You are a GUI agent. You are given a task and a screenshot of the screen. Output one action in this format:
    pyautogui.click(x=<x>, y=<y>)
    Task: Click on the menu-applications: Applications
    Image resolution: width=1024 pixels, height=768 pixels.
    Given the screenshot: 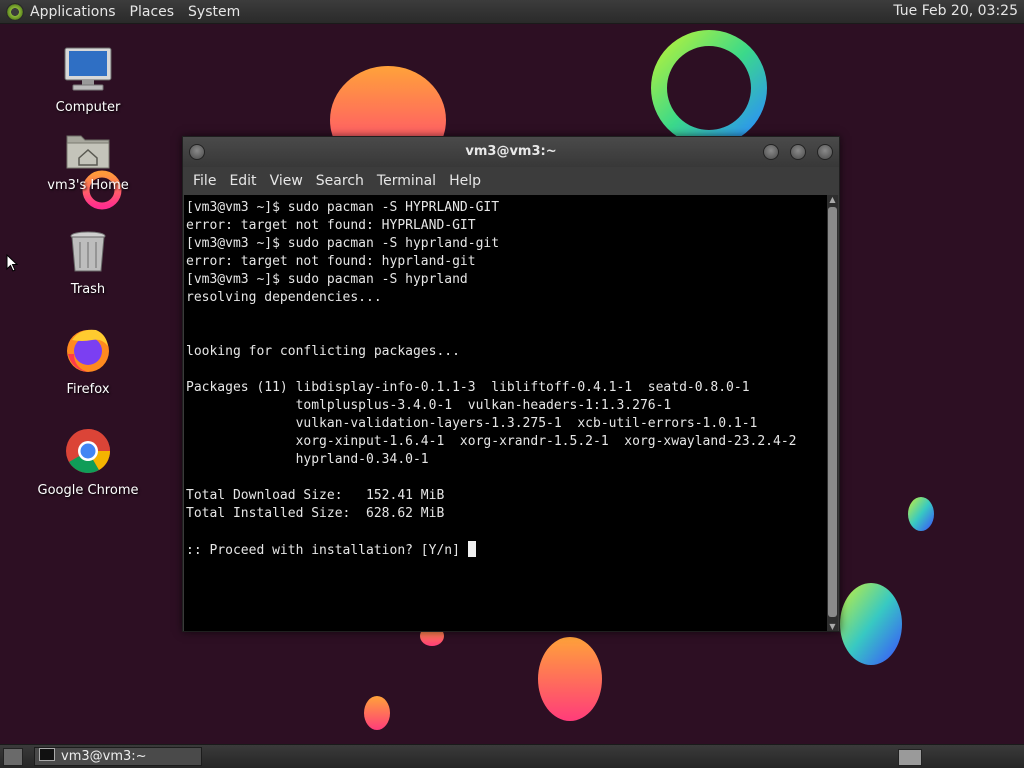 What is the action you would take?
    pyautogui.click(x=73, y=12)
    